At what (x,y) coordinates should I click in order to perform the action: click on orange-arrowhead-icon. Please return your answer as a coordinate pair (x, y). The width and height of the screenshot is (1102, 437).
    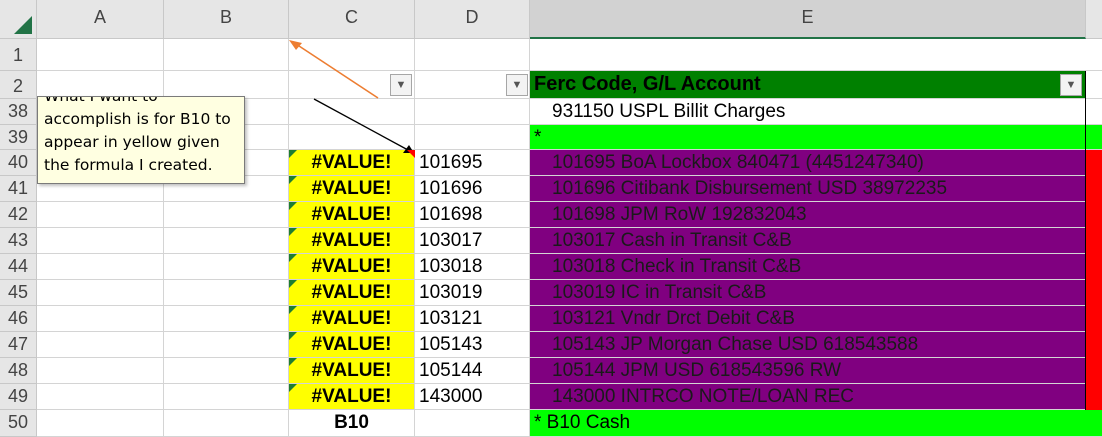
    Looking at the image, I should click on (295, 45).